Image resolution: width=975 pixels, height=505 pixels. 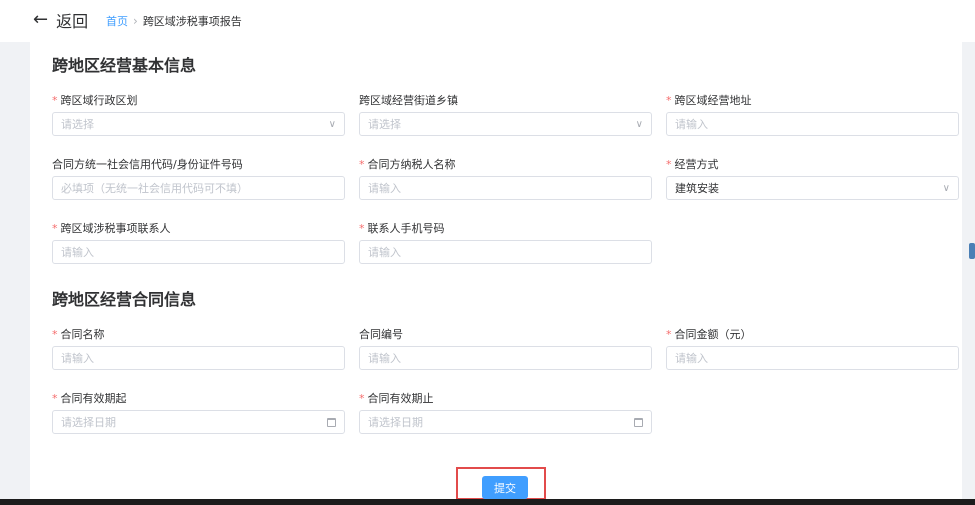 I want to click on field-label-text: 联系人手机号码, so click(x=406, y=228).